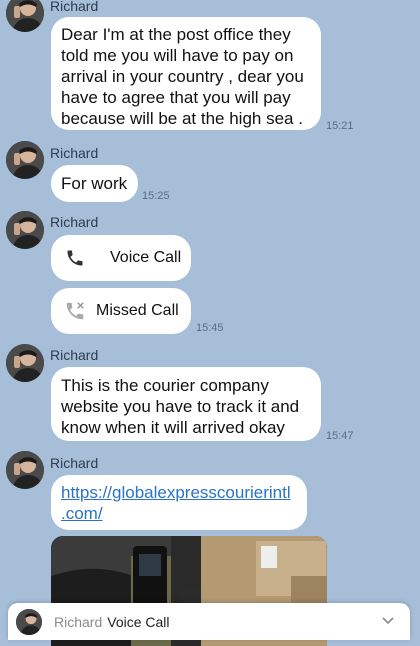 Image resolution: width=420 pixels, height=646 pixels. I want to click on phone-icon, so click(75, 258).